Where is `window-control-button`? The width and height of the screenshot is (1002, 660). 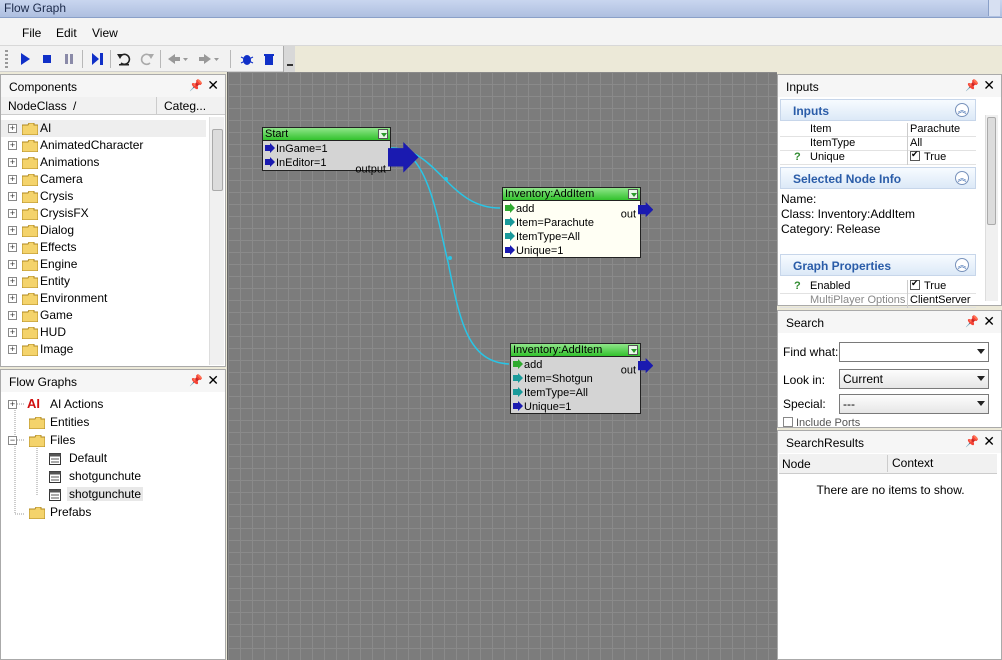 window-control-button is located at coordinates (994, 8).